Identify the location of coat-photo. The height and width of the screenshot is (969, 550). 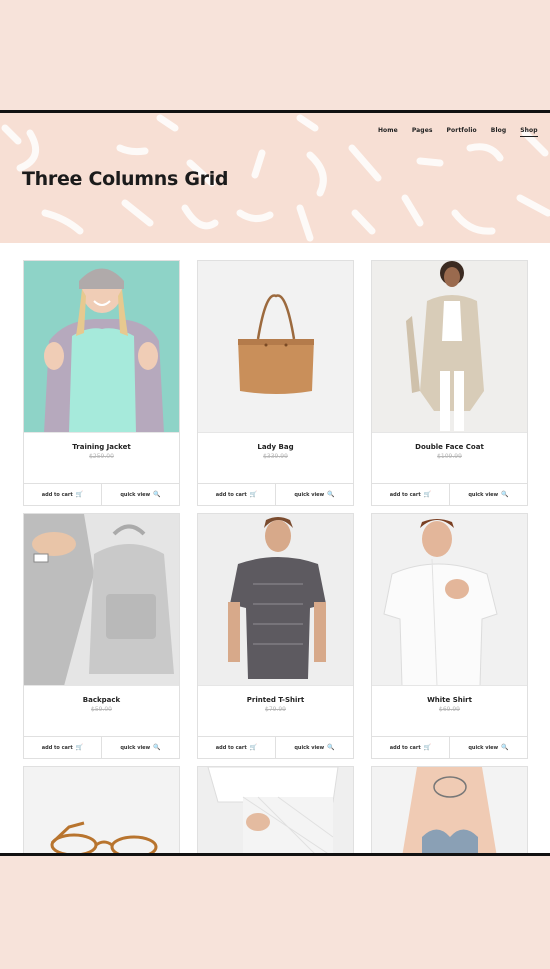
(449, 346).